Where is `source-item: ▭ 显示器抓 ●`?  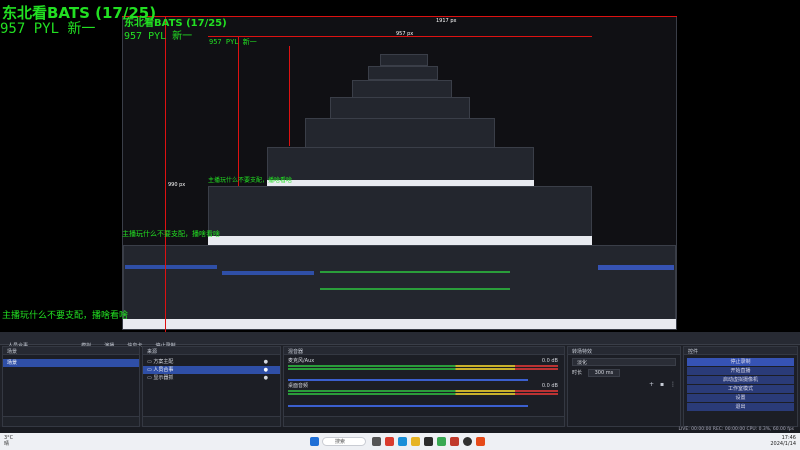
source-item: ▭ 显示器抓 ● is located at coordinates (211, 378).